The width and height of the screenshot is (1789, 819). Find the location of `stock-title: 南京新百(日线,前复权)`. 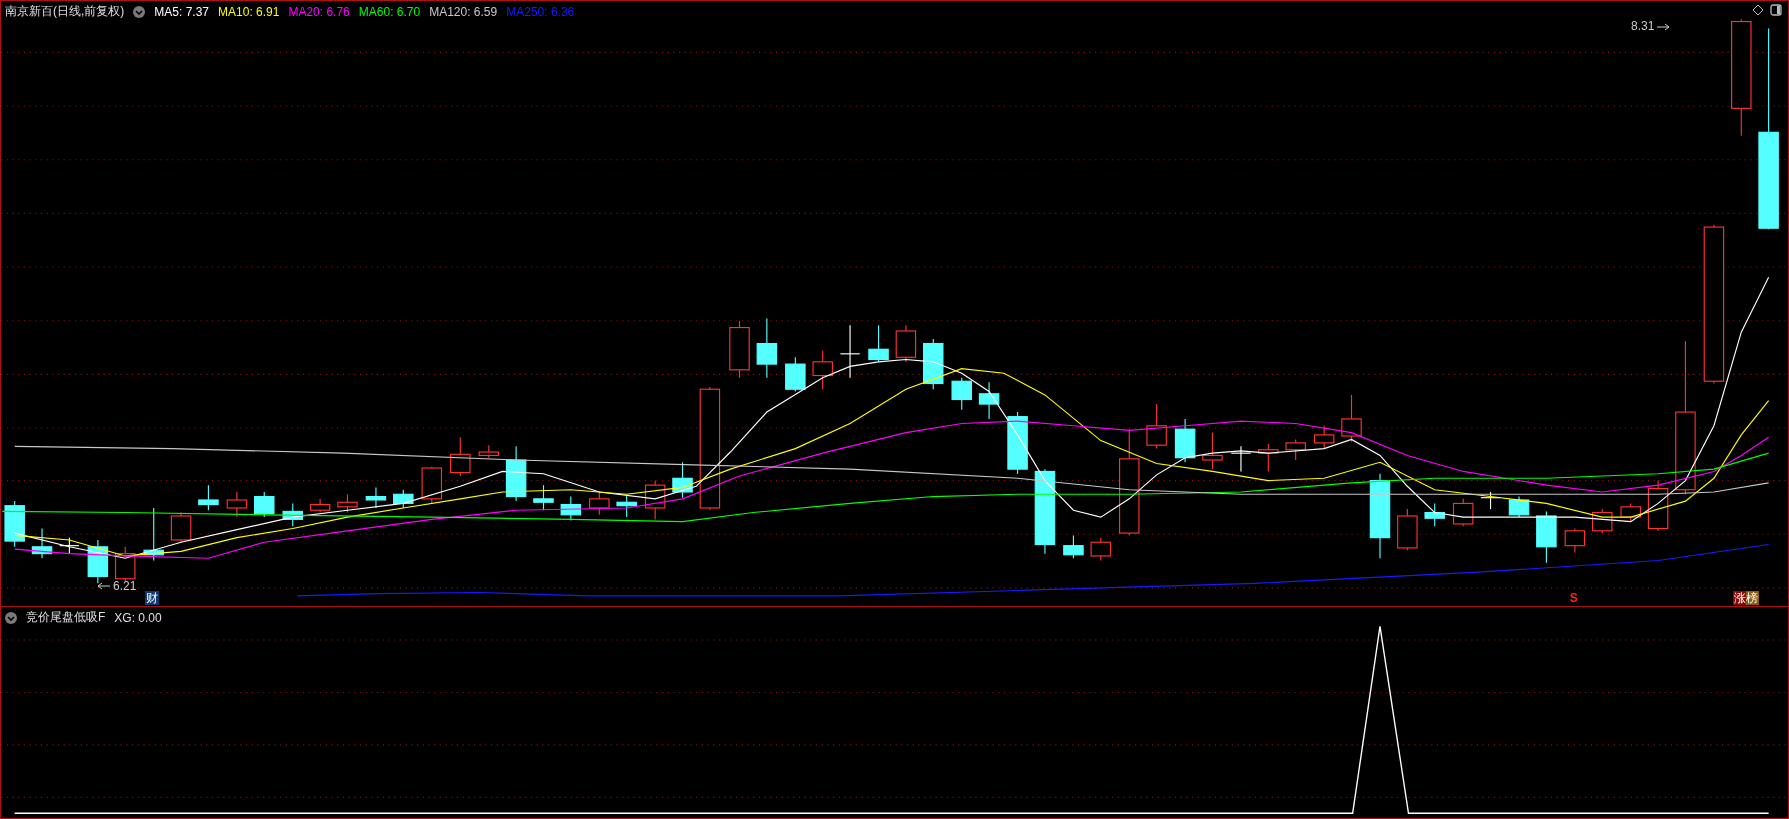

stock-title: 南京新百(日线,前复权) is located at coordinates (65, 11).